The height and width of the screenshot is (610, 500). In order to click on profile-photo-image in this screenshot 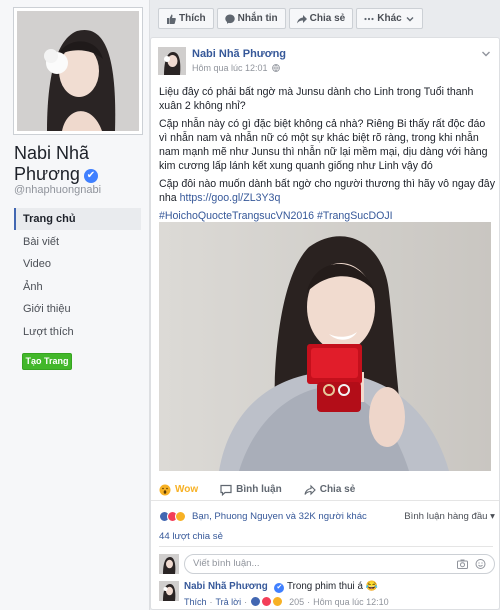, I will do `click(78, 71)`.